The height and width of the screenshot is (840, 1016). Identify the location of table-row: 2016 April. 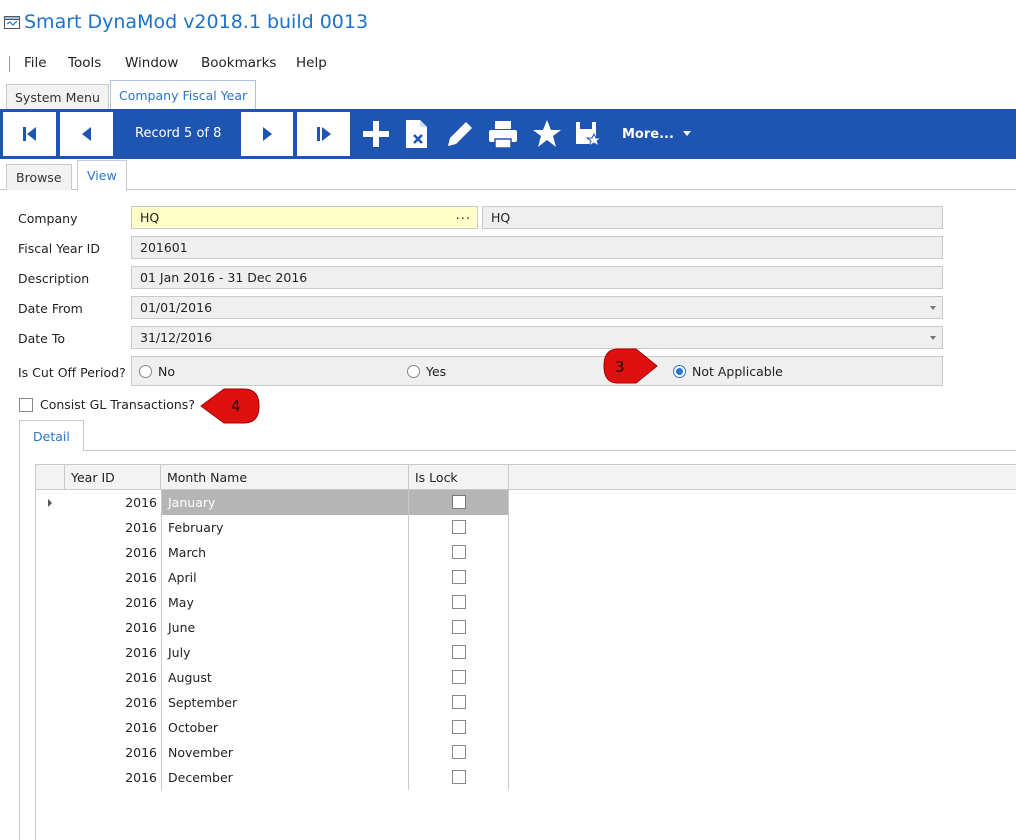
(272, 577).